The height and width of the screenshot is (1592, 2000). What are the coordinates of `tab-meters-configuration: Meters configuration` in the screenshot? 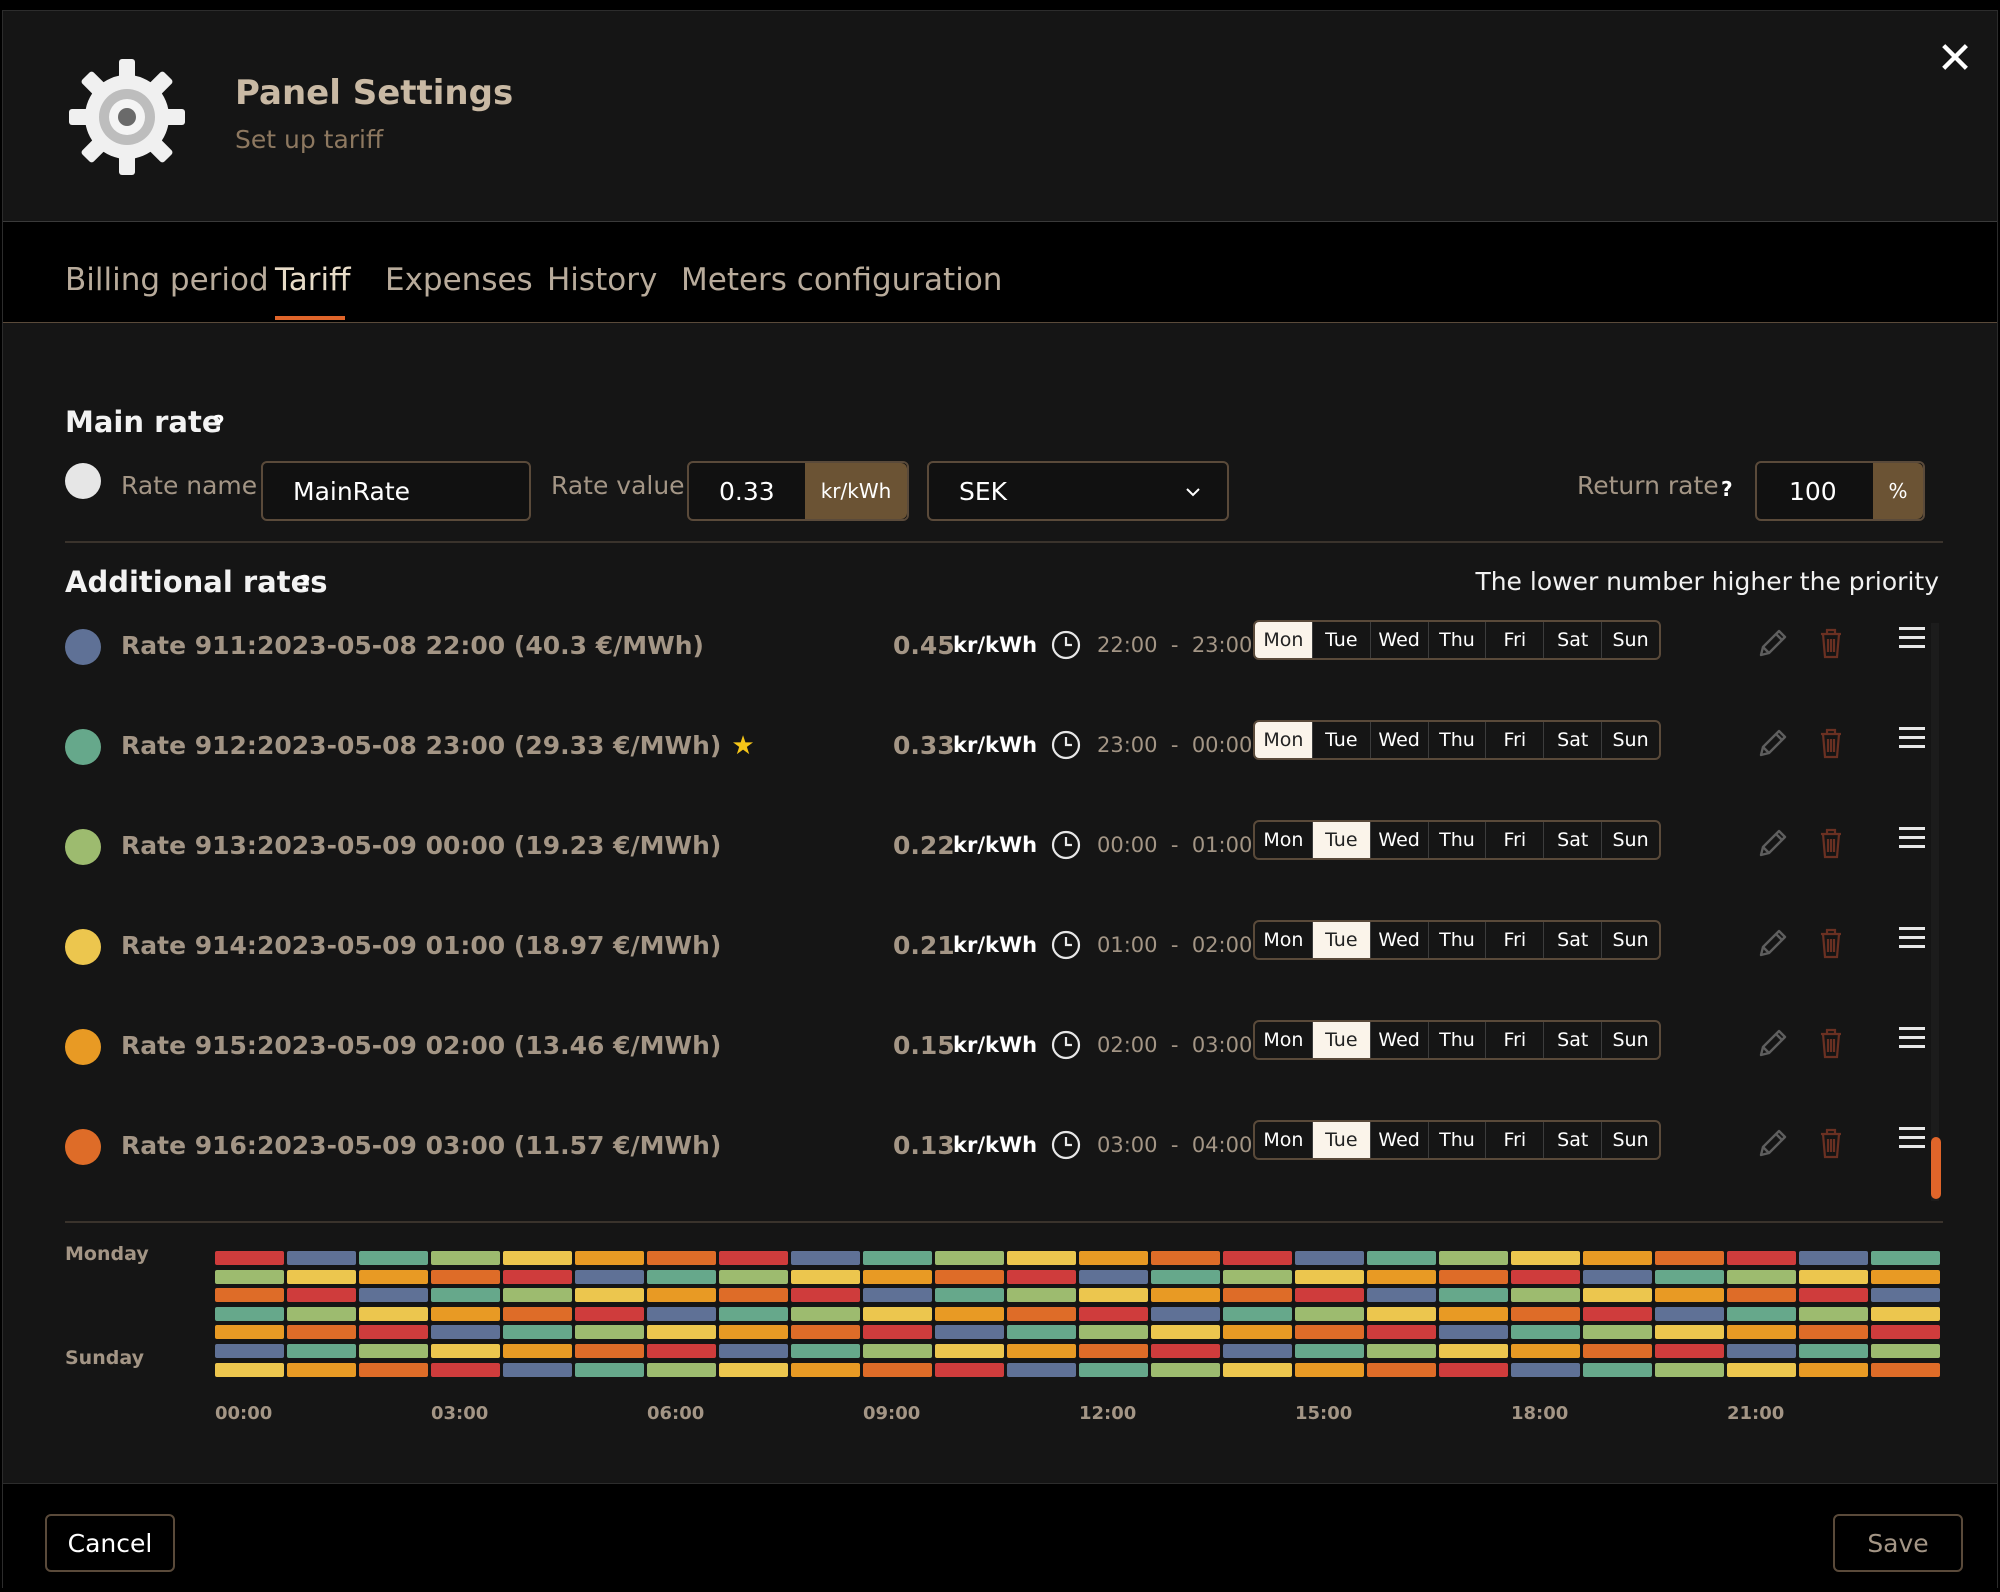 It's located at (841, 280).